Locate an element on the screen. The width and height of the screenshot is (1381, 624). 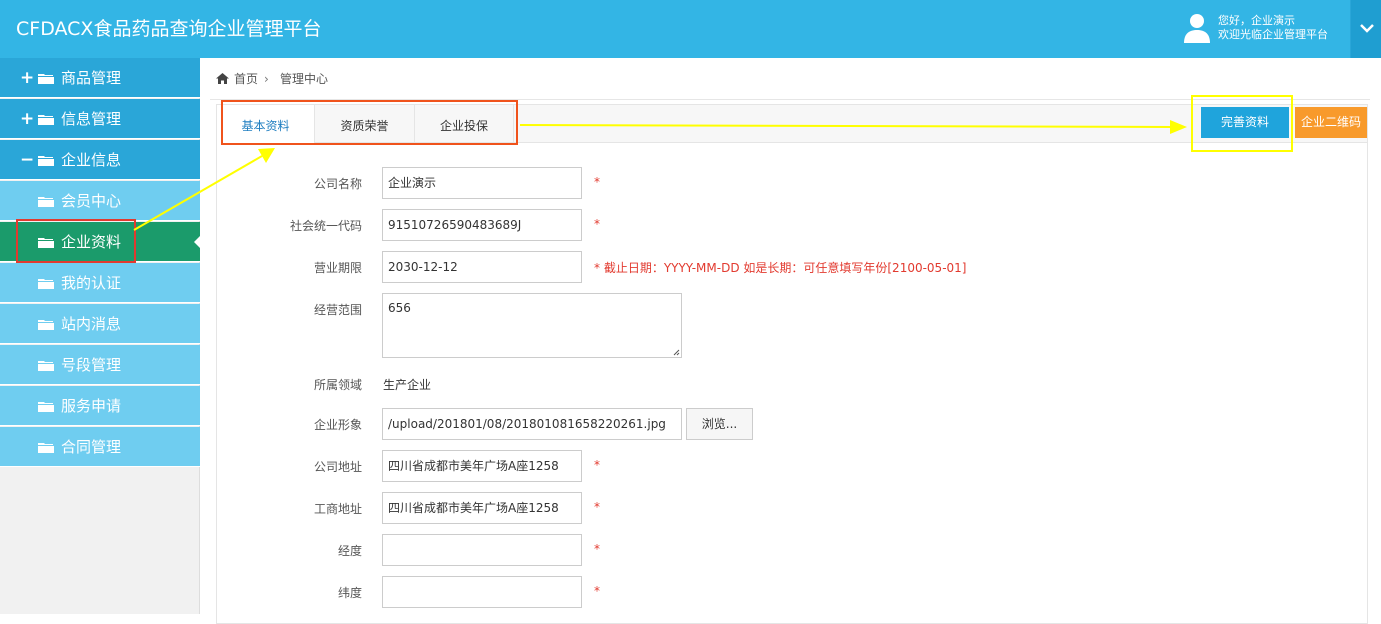
sidebar-item-messages: 站内消息 is located at coordinates (100, 324).